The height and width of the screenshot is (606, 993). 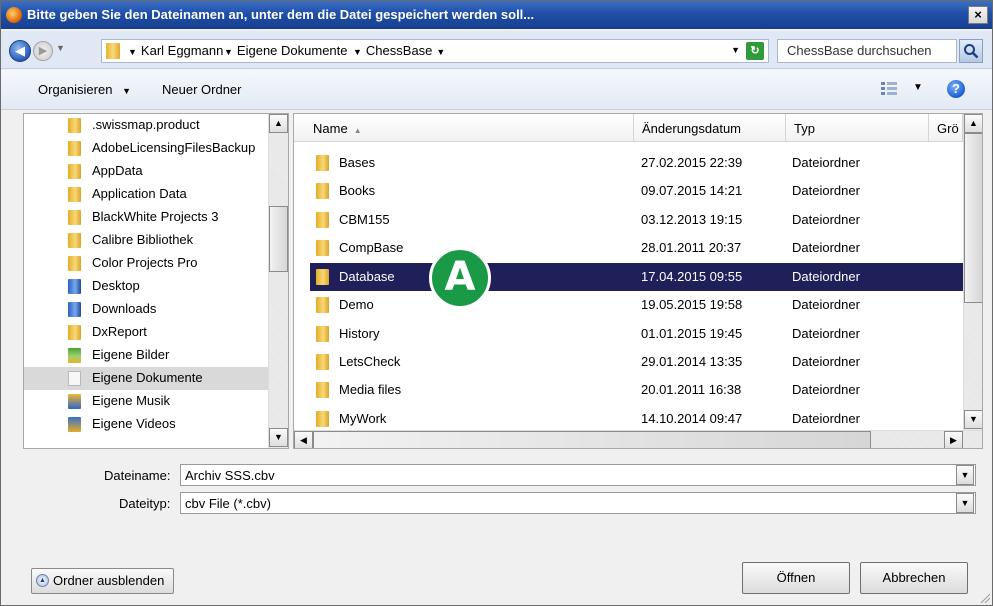 I want to click on search-input: ChessBase durchsuchen, so click(x=867, y=51).